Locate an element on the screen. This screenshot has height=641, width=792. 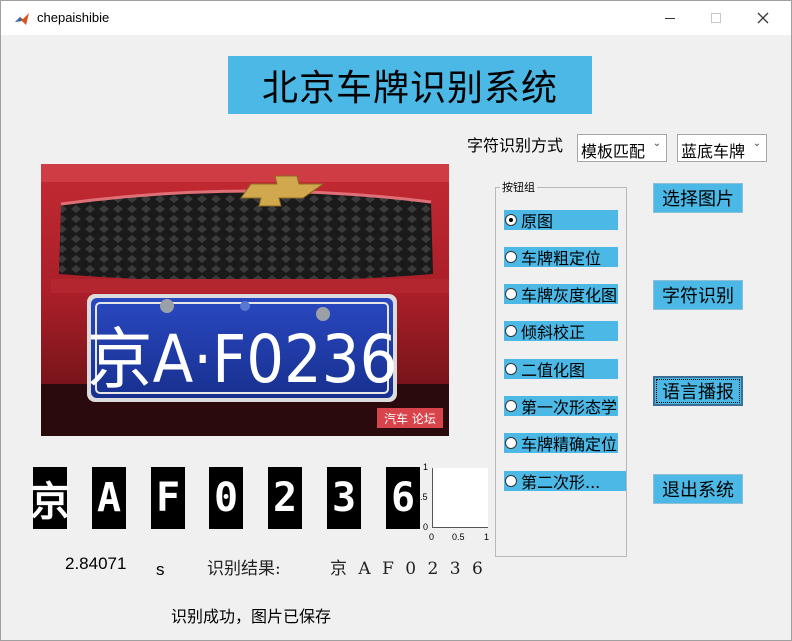
close-button is located at coordinates (763, 18).